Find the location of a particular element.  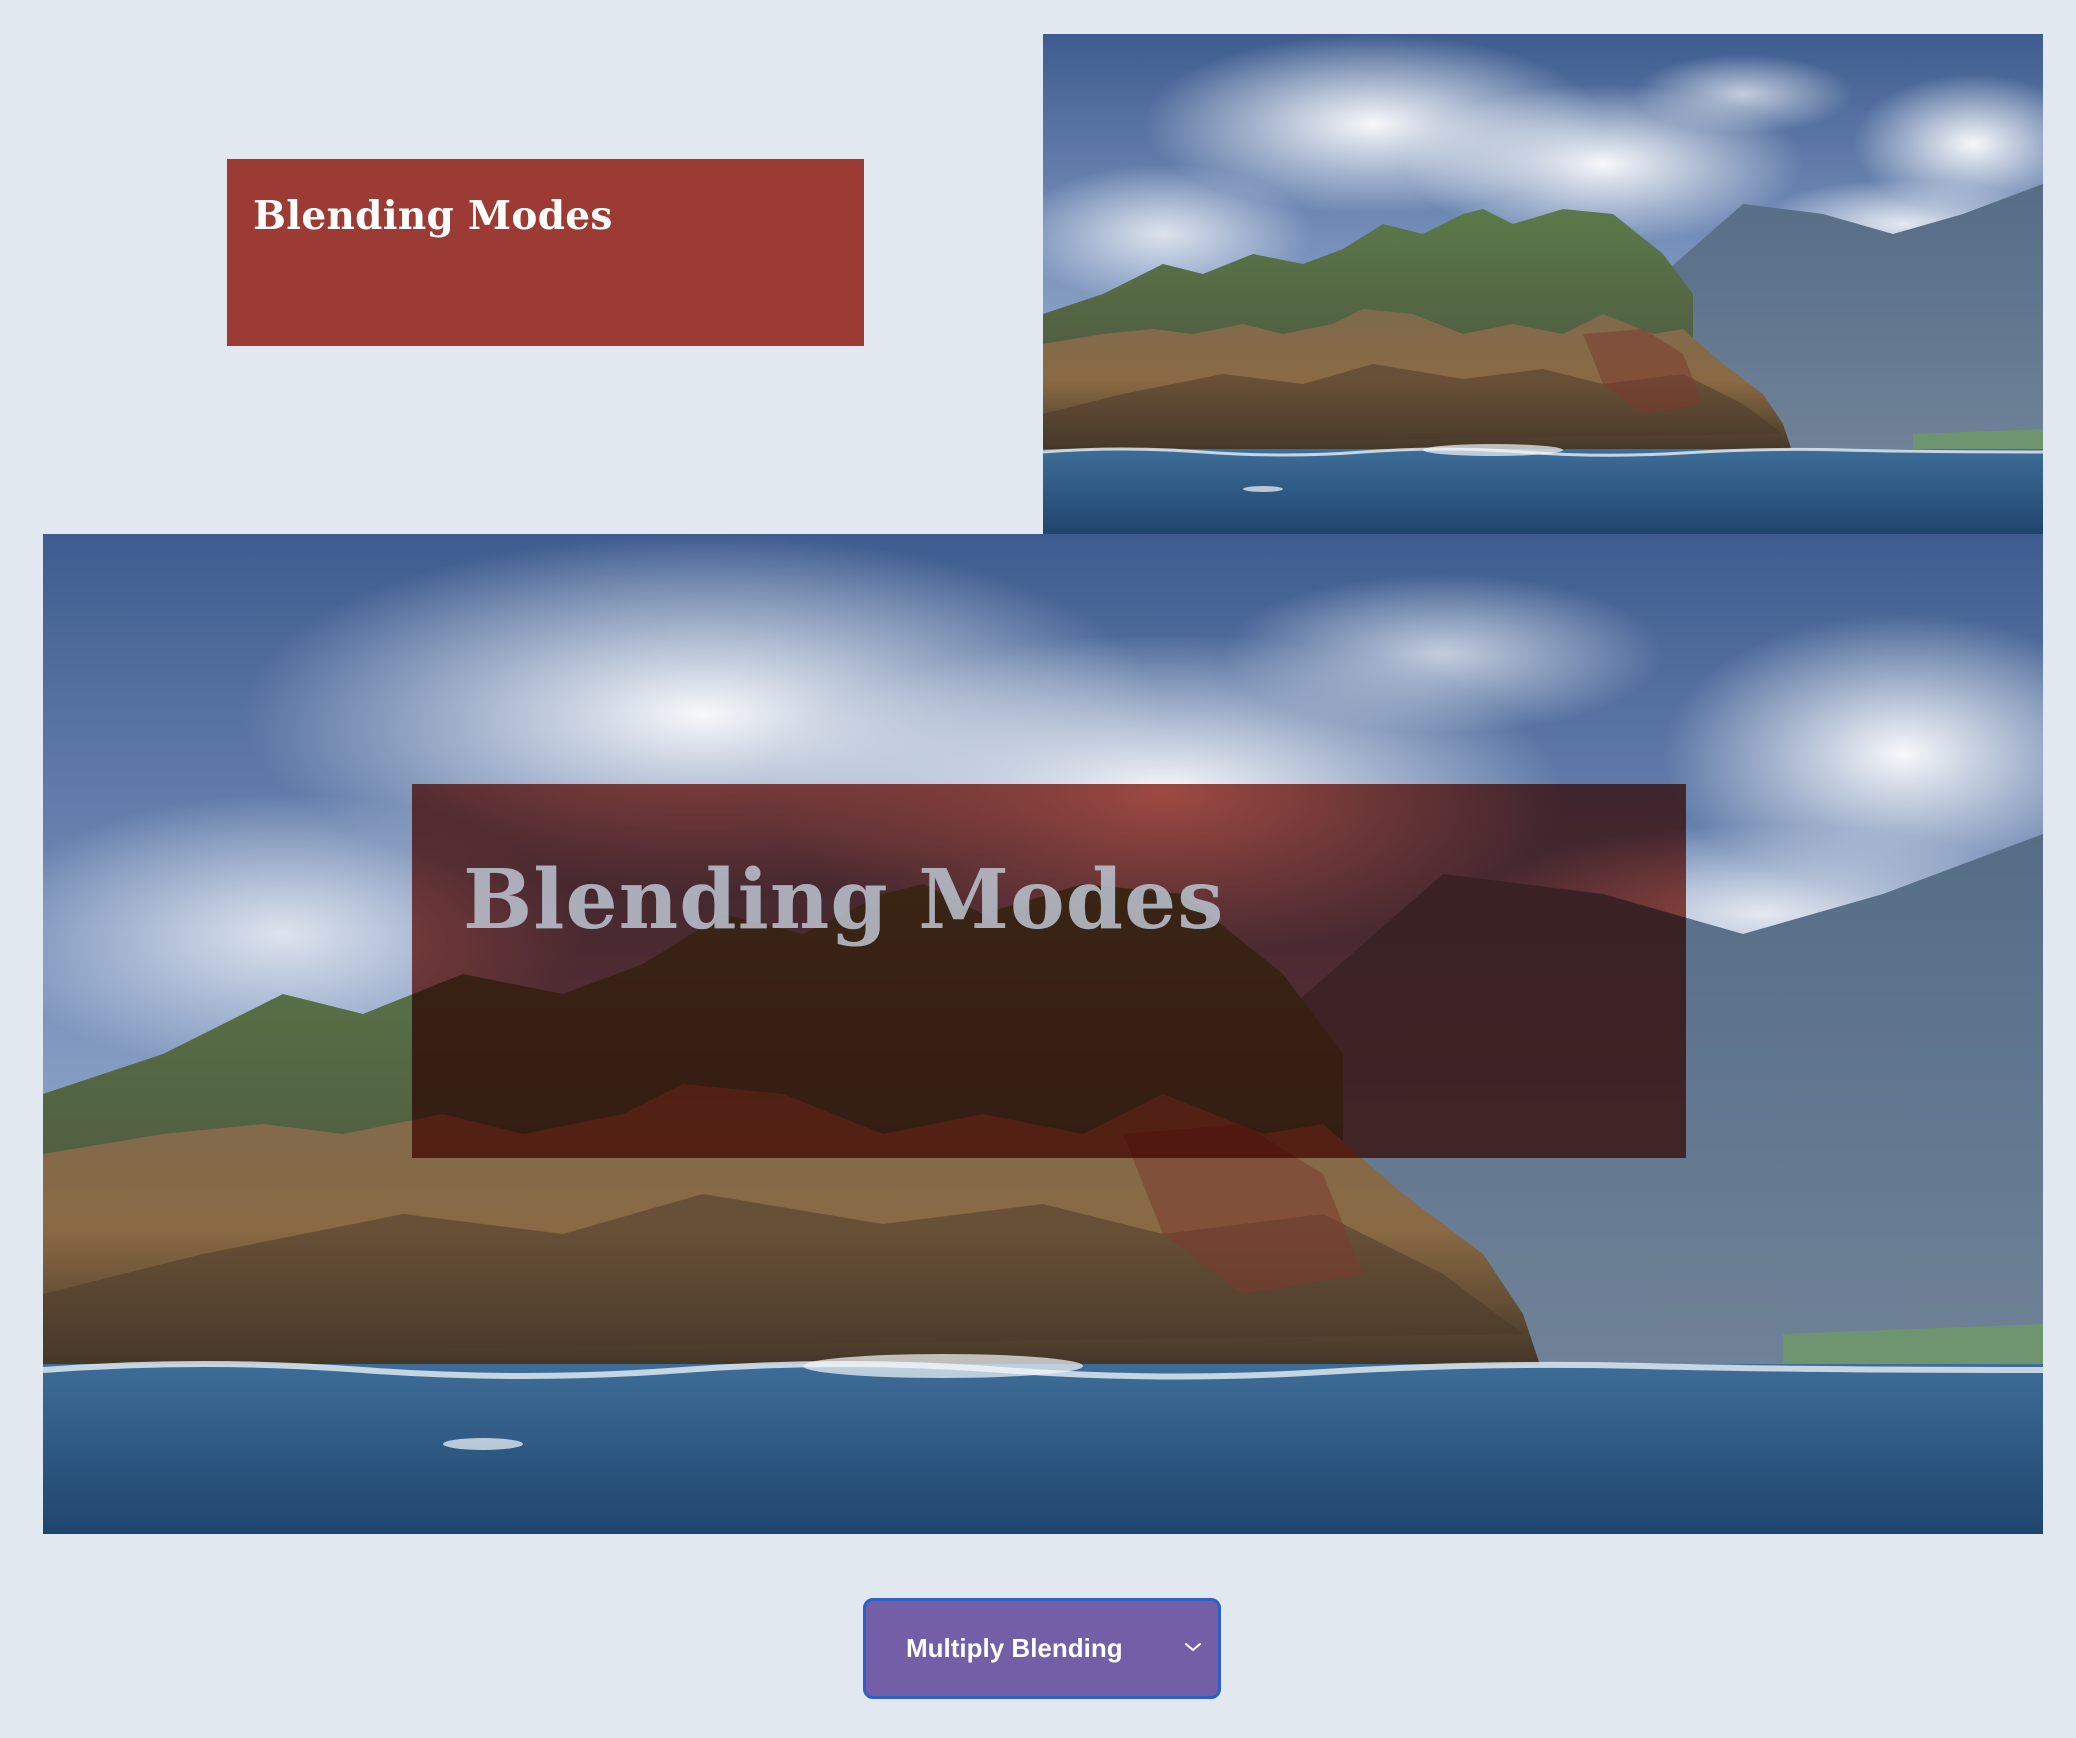

landscape-thumbnail-image is located at coordinates (1543, 284).